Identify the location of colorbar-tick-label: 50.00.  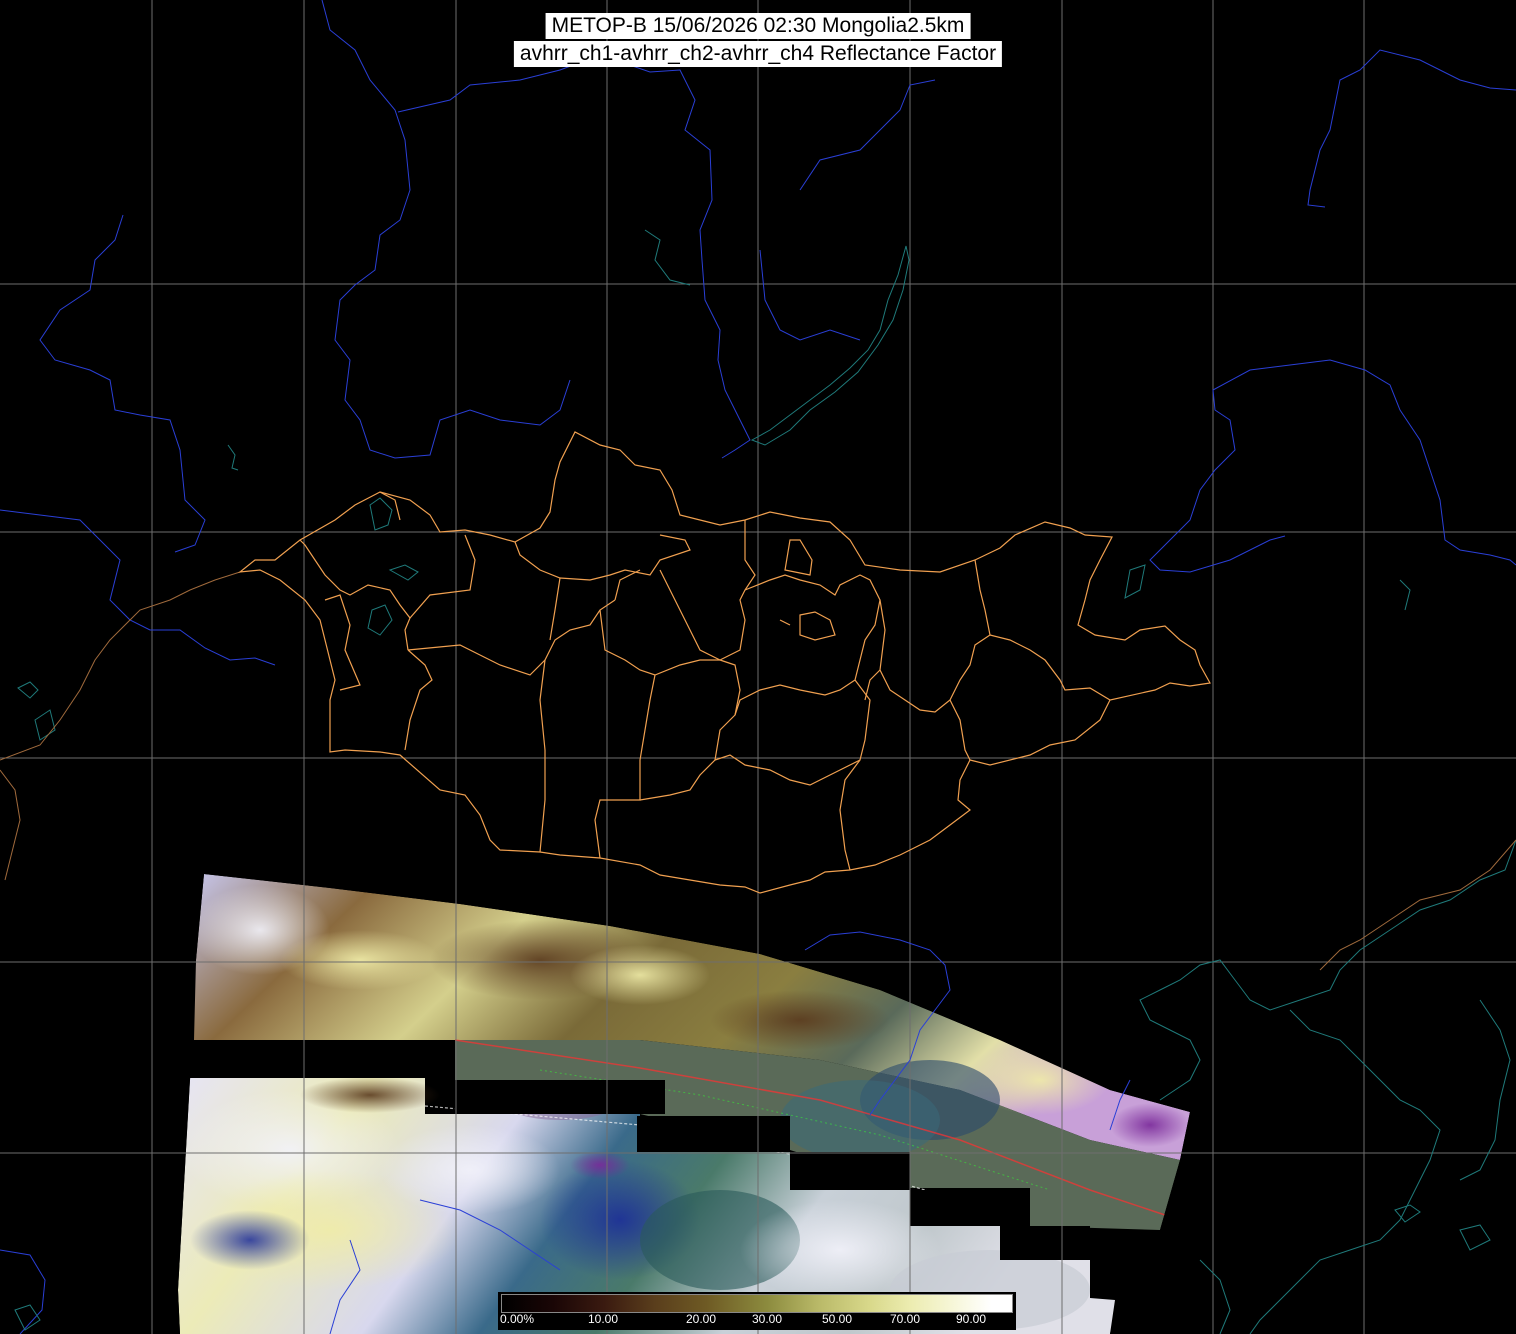
(837, 1319).